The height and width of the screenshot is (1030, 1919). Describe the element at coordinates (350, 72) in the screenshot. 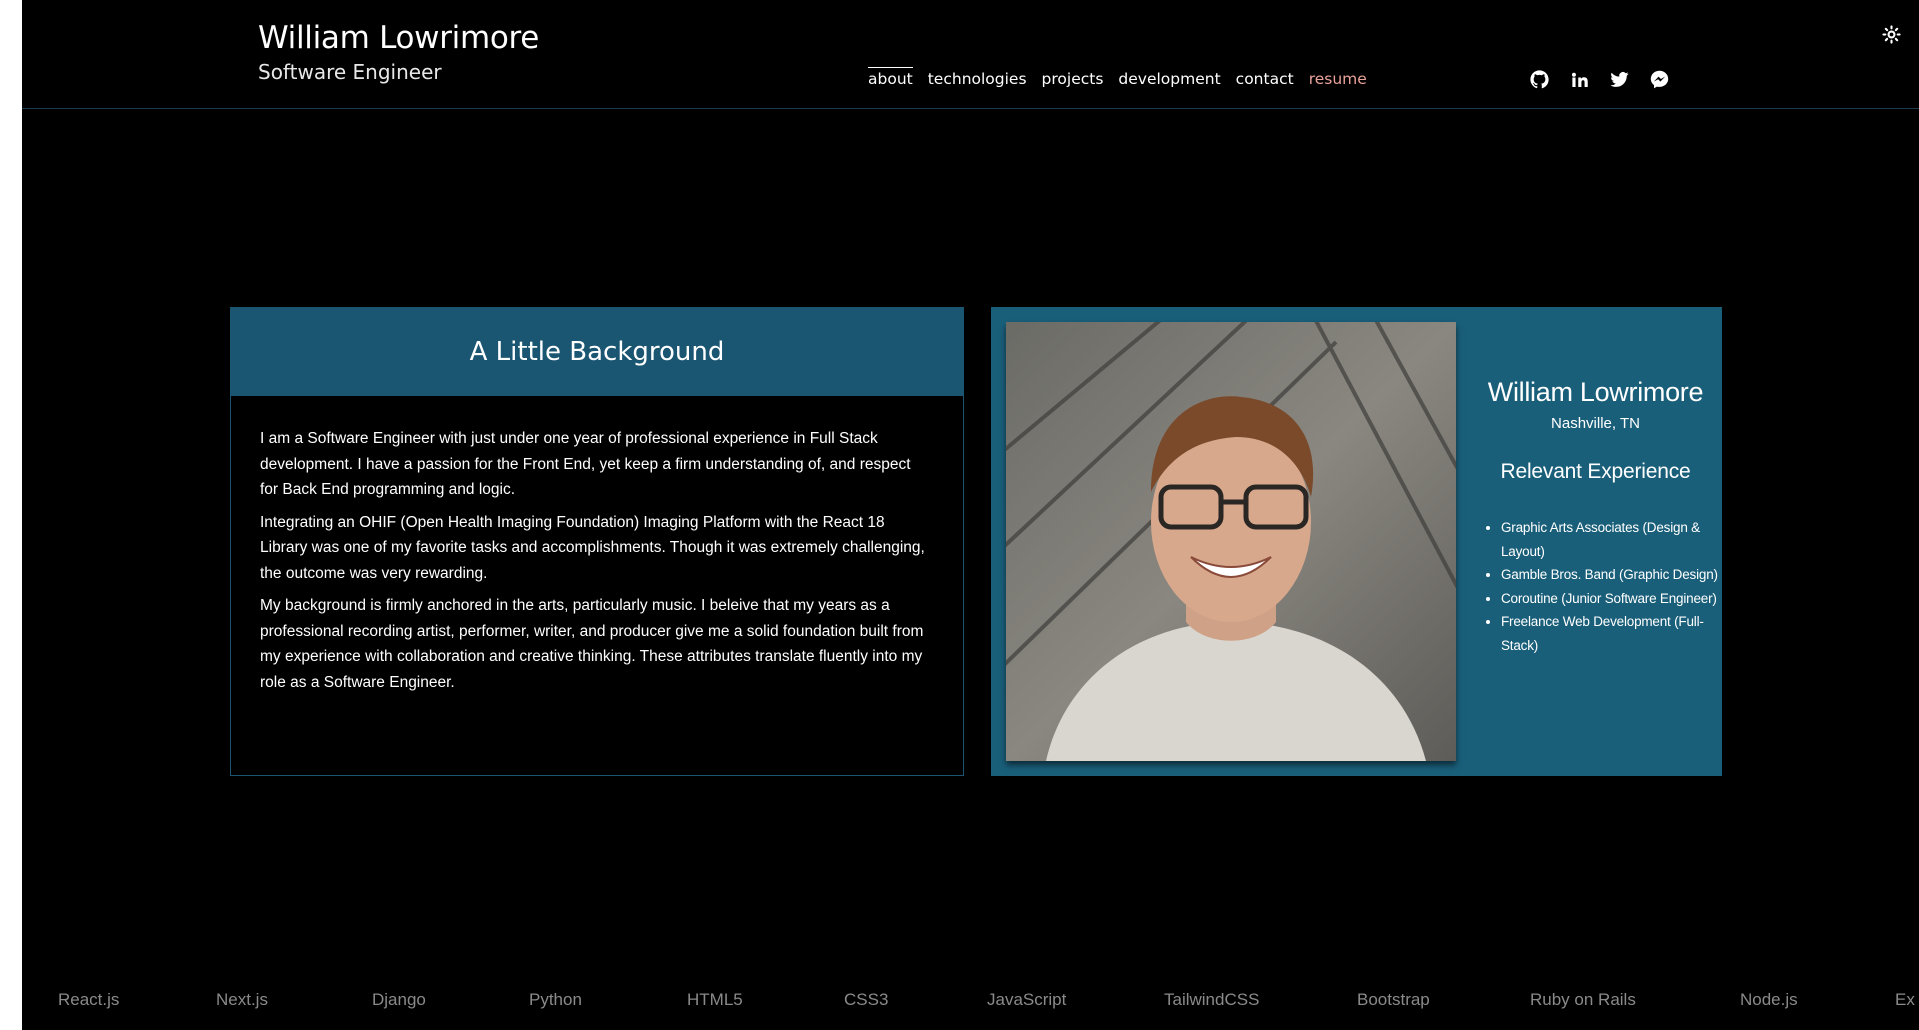

I see `site-subtitle: Software Engineer` at that location.